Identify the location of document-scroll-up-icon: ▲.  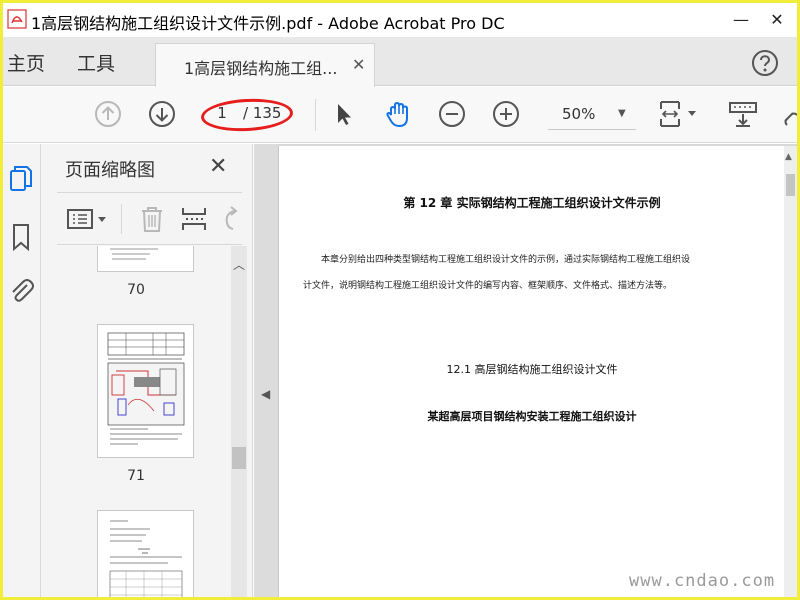
(788, 157).